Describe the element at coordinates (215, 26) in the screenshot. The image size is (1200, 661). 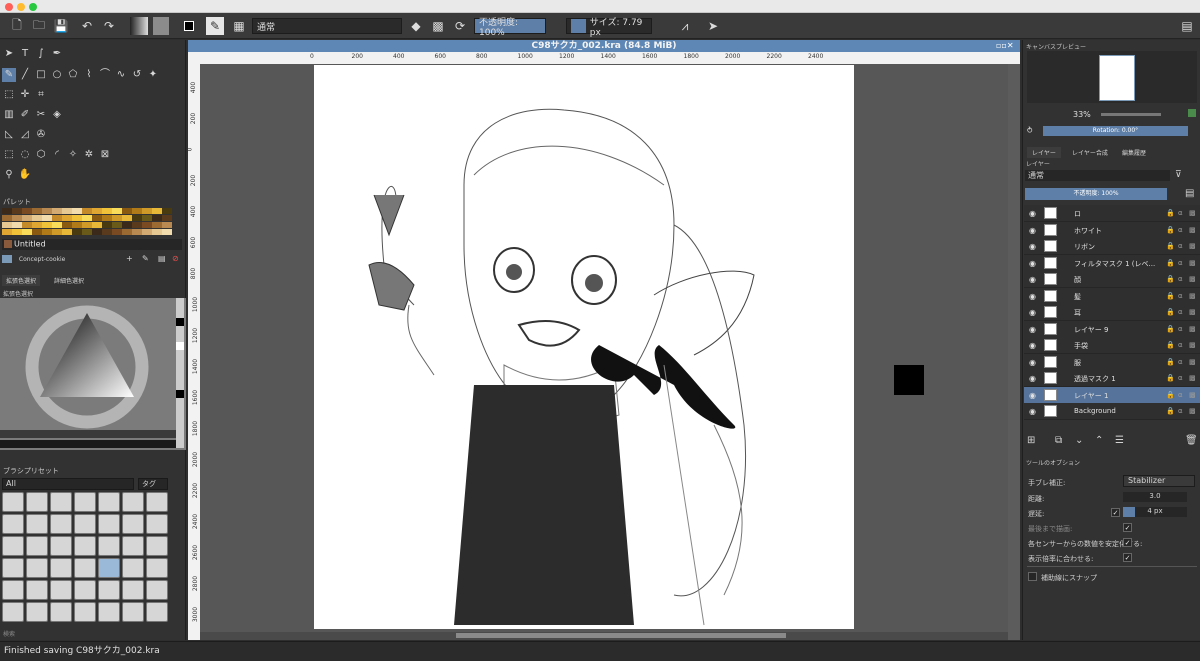
I see `brush-preset-icon: ✎` at that location.